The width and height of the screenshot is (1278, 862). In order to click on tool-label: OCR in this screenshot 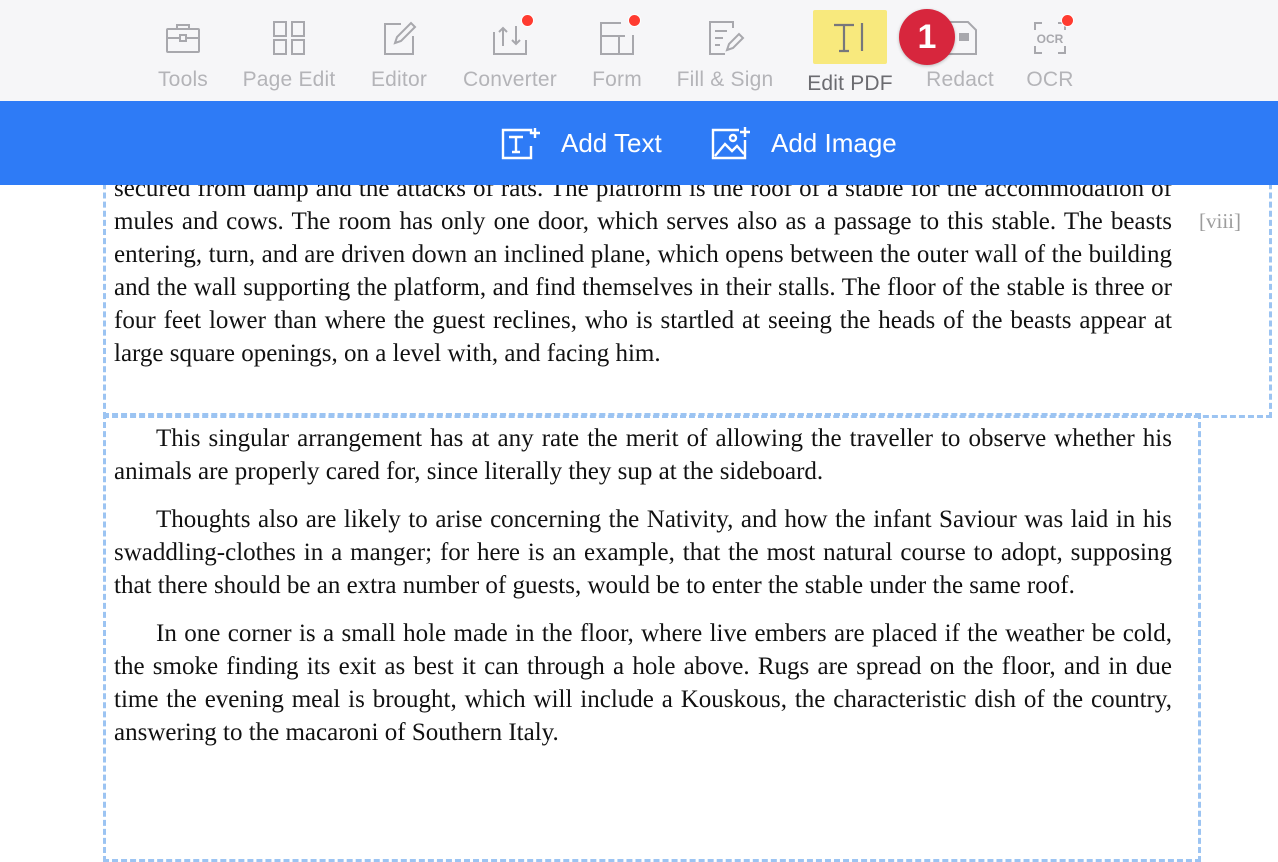, I will do `click(1050, 79)`.